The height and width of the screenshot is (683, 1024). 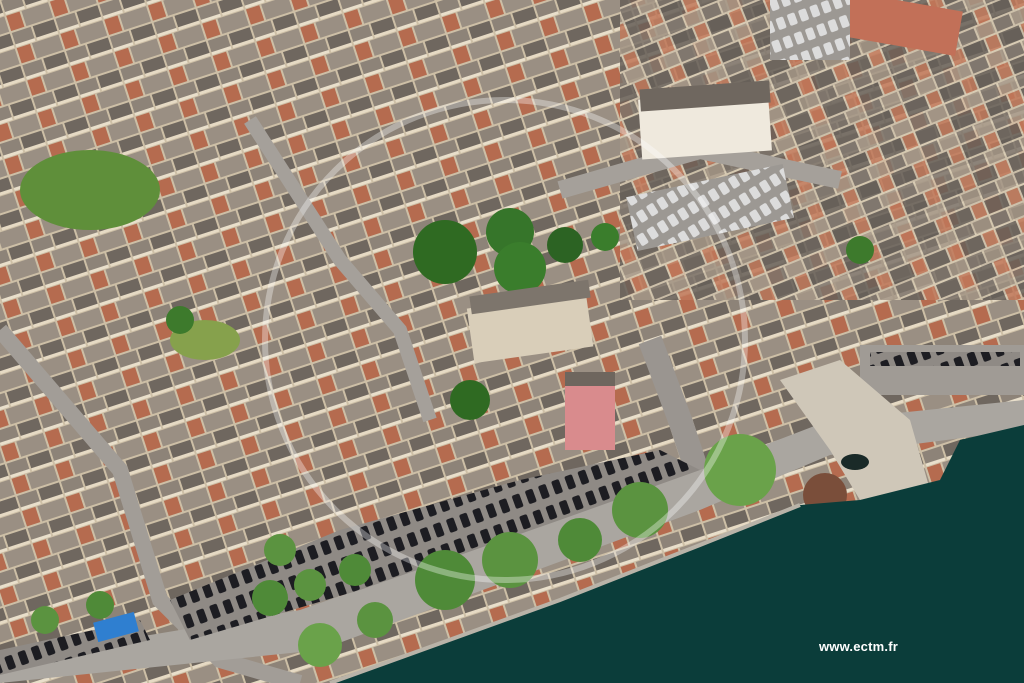 What do you see at coordinates (590, 379) in the screenshot?
I see `pink-building-roof` at bounding box center [590, 379].